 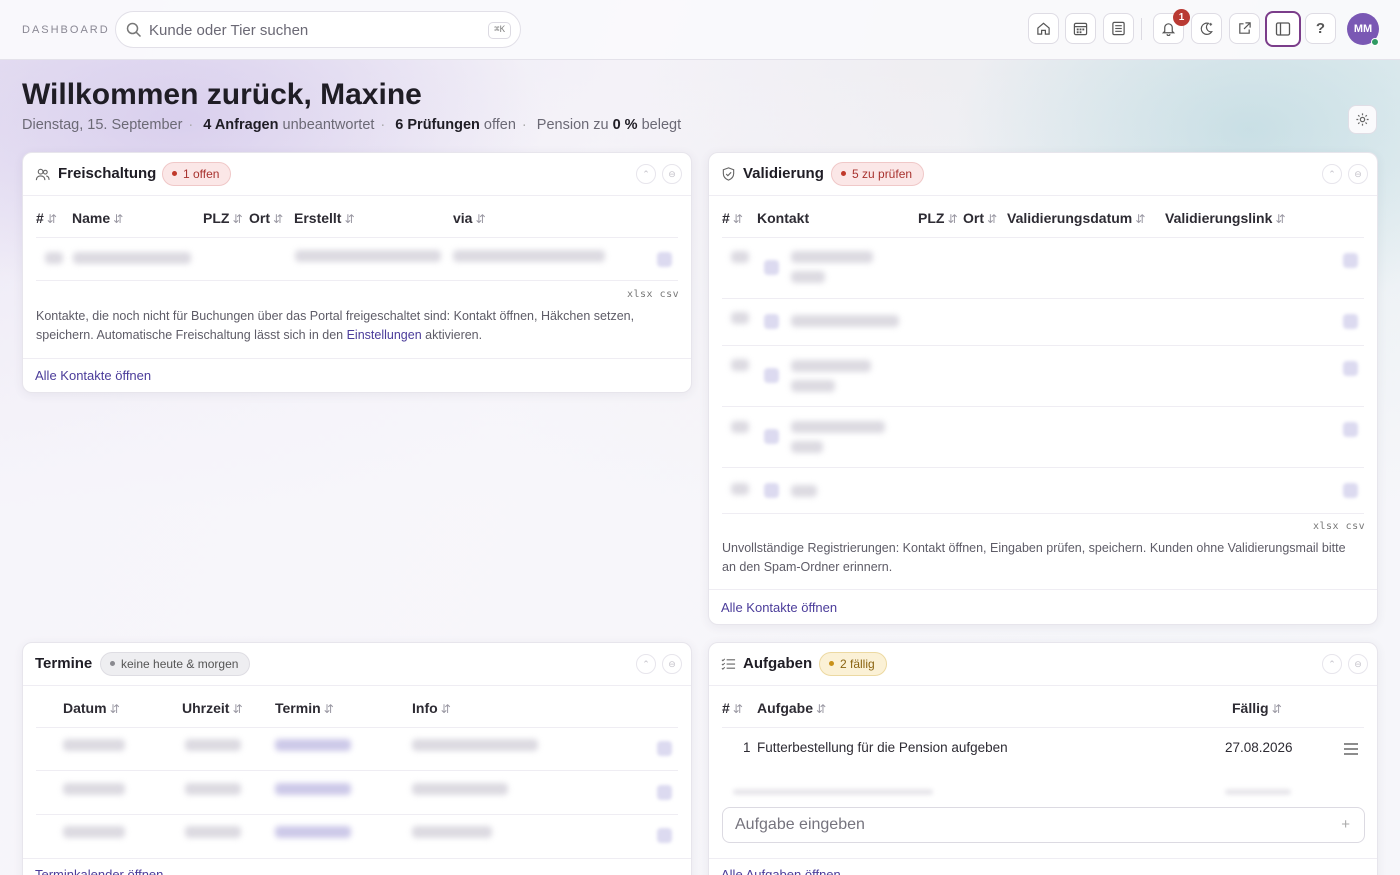 I want to click on checks-count: 6 Prüfungen, so click(x=437, y=125).